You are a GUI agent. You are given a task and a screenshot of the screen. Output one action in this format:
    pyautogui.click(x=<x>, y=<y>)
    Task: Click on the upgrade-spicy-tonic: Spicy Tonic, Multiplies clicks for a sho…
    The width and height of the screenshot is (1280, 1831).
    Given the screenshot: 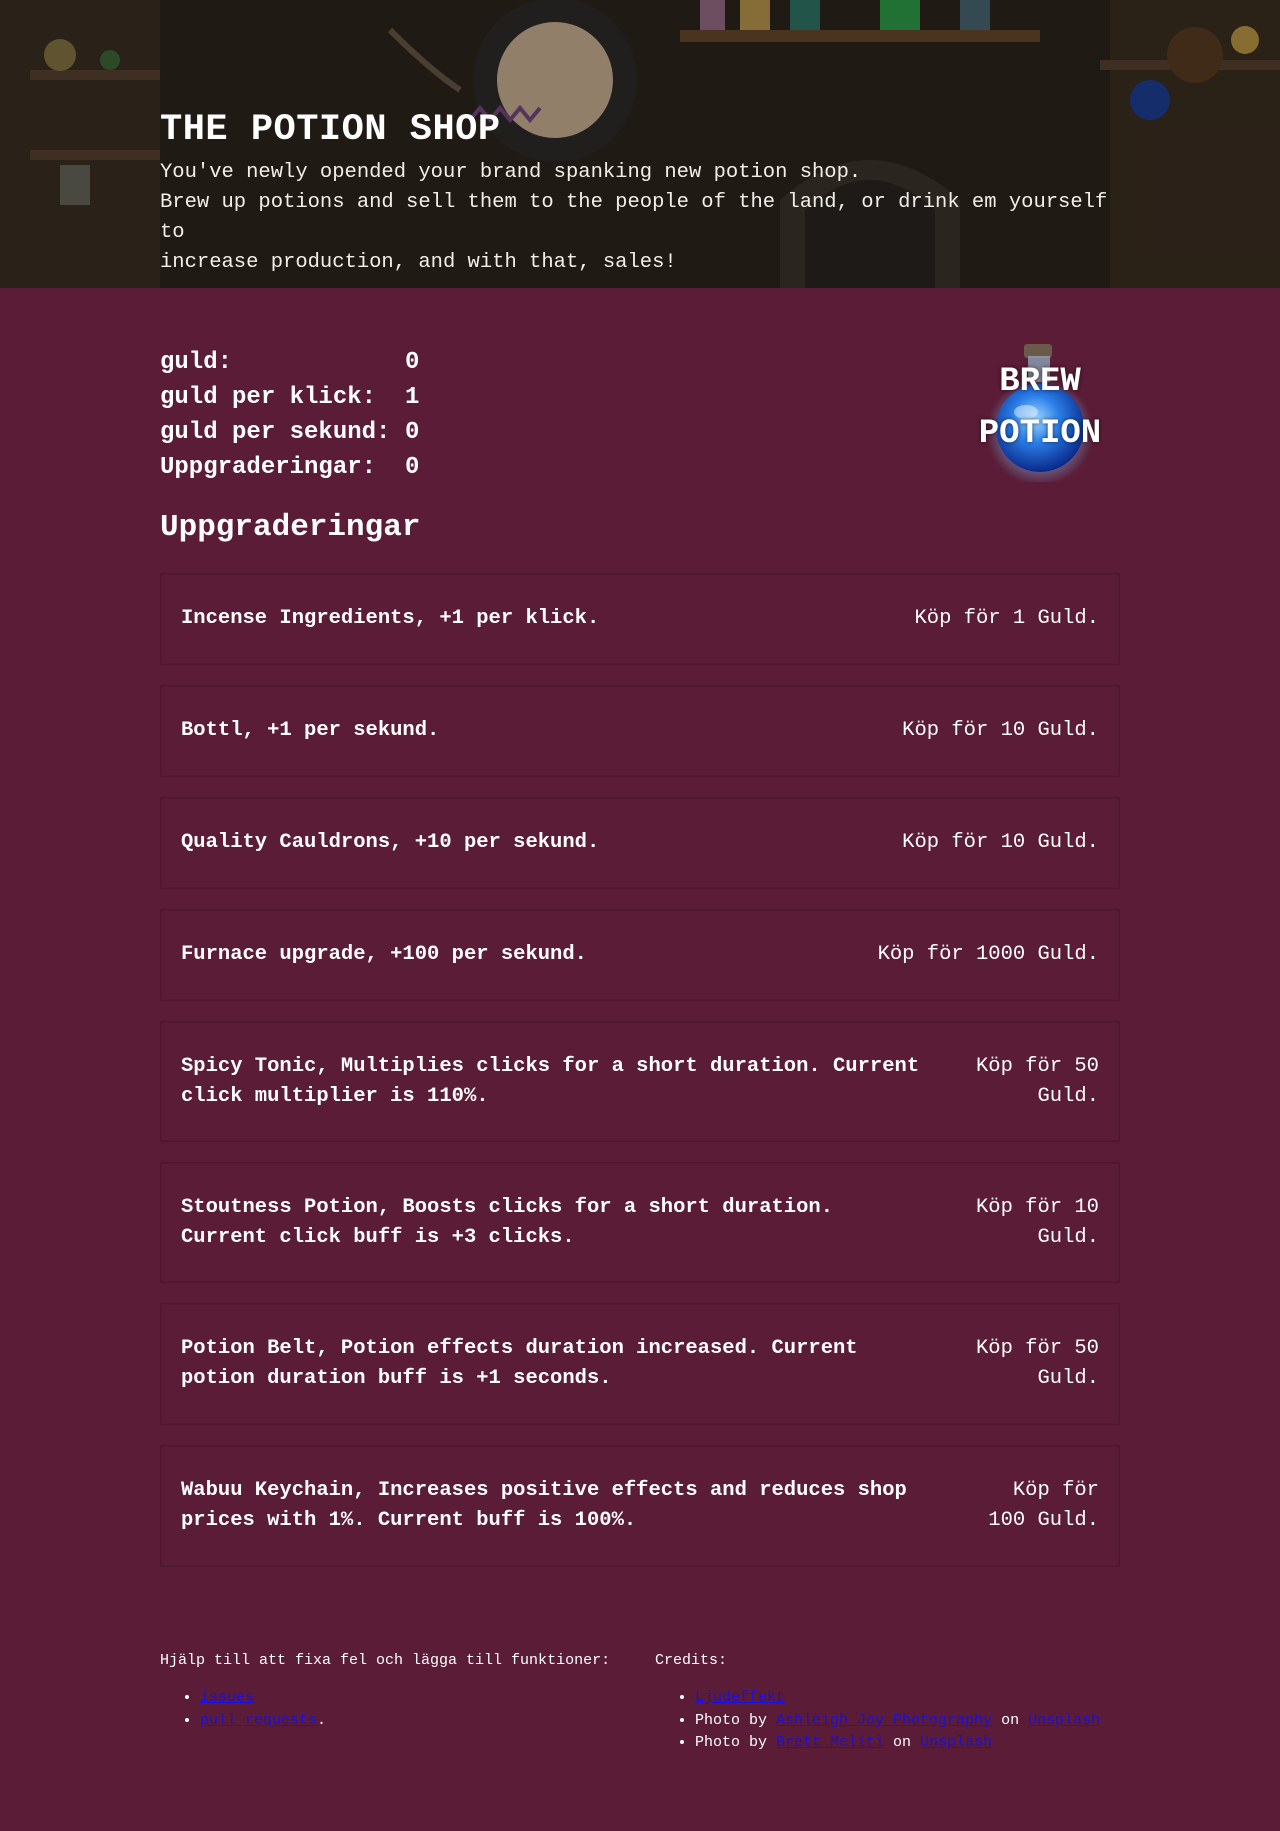 What is the action you would take?
    pyautogui.click(x=640, y=1081)
    